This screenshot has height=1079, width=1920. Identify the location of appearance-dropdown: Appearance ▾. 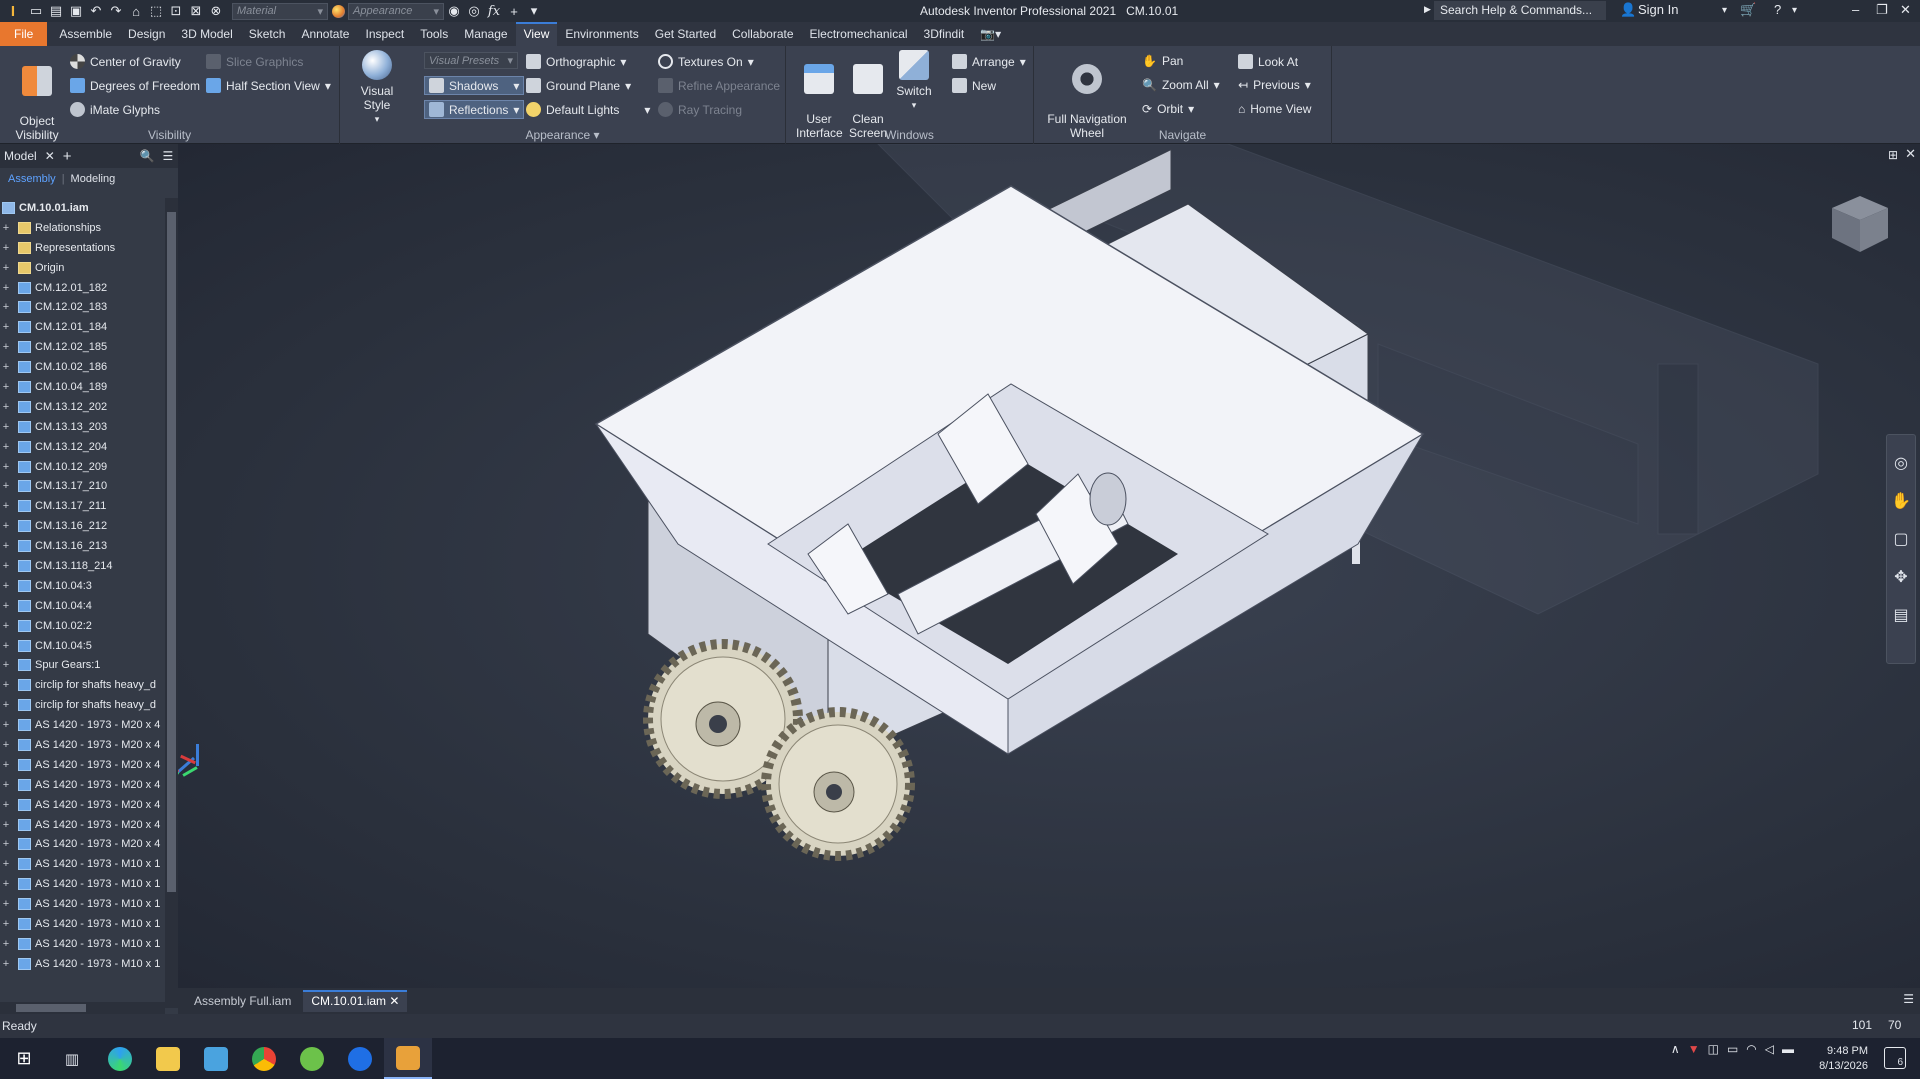
(396, 11).